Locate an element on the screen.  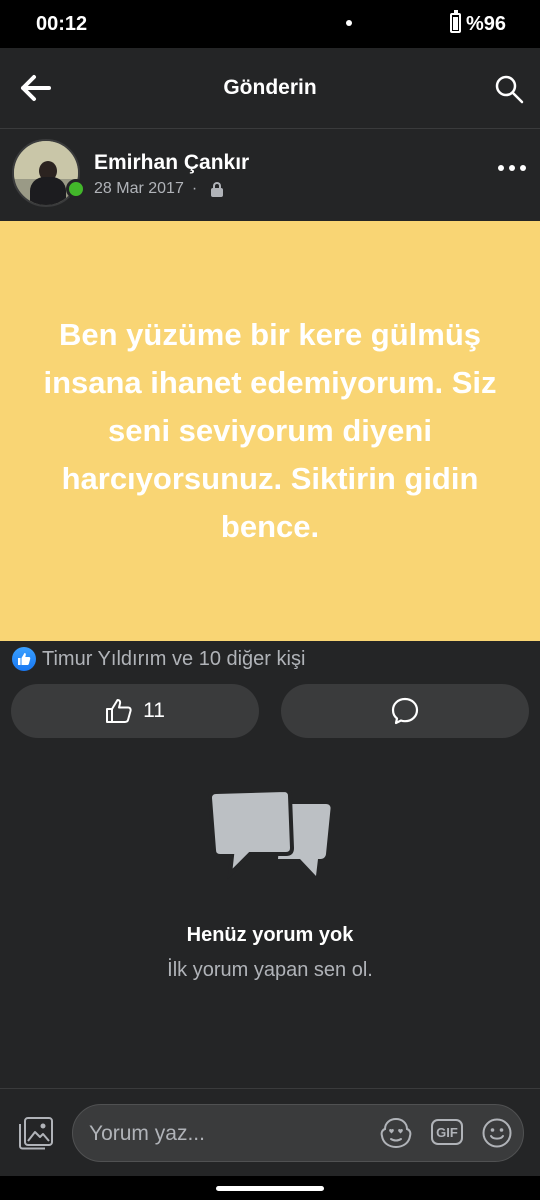
comment-composer: GIF is located at coordinates (270, 1132).